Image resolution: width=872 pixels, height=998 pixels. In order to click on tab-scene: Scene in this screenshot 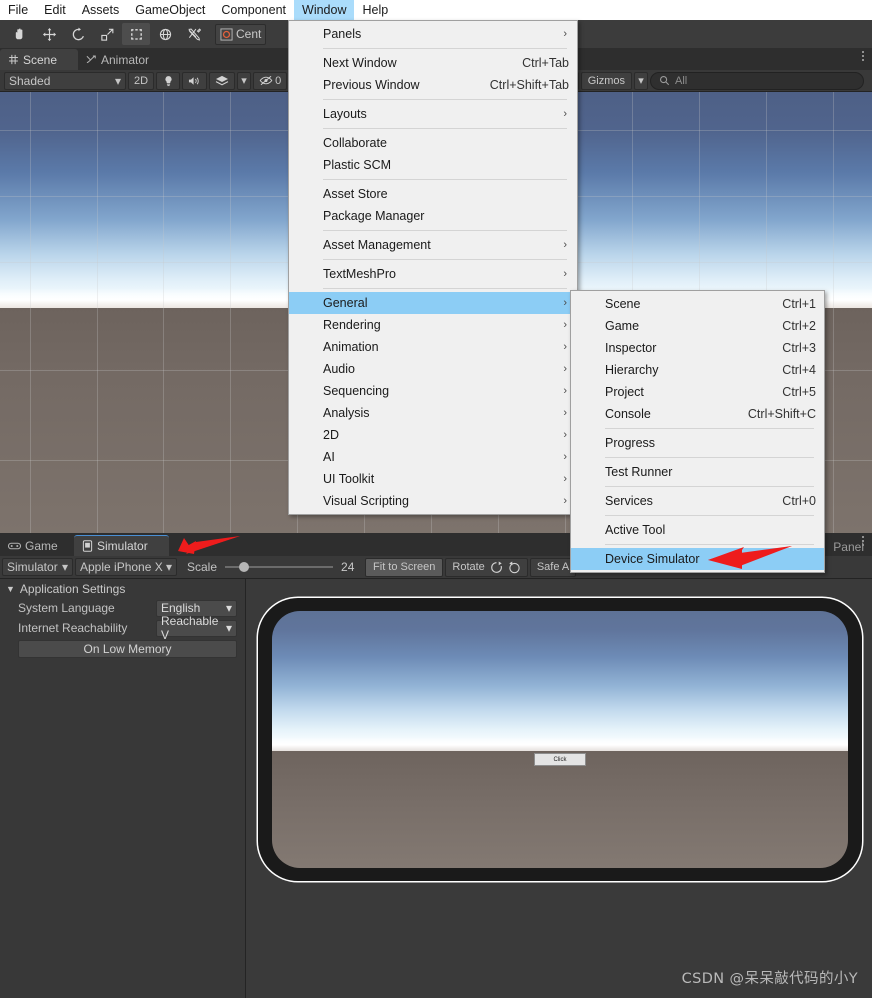, I will do `click(39, 59)`.